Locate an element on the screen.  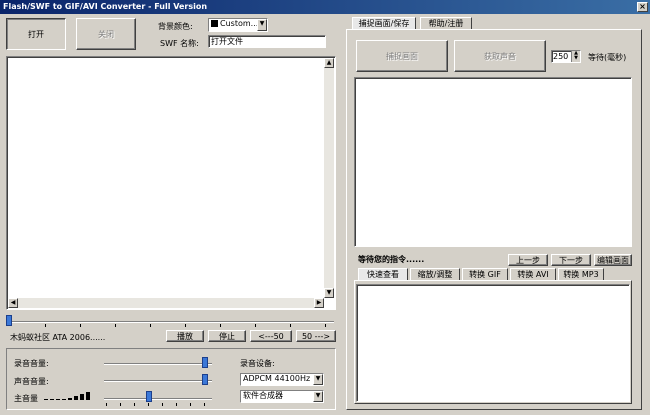
tab-convert-gif: 转换 GIF is located at coordinates (485, 274).